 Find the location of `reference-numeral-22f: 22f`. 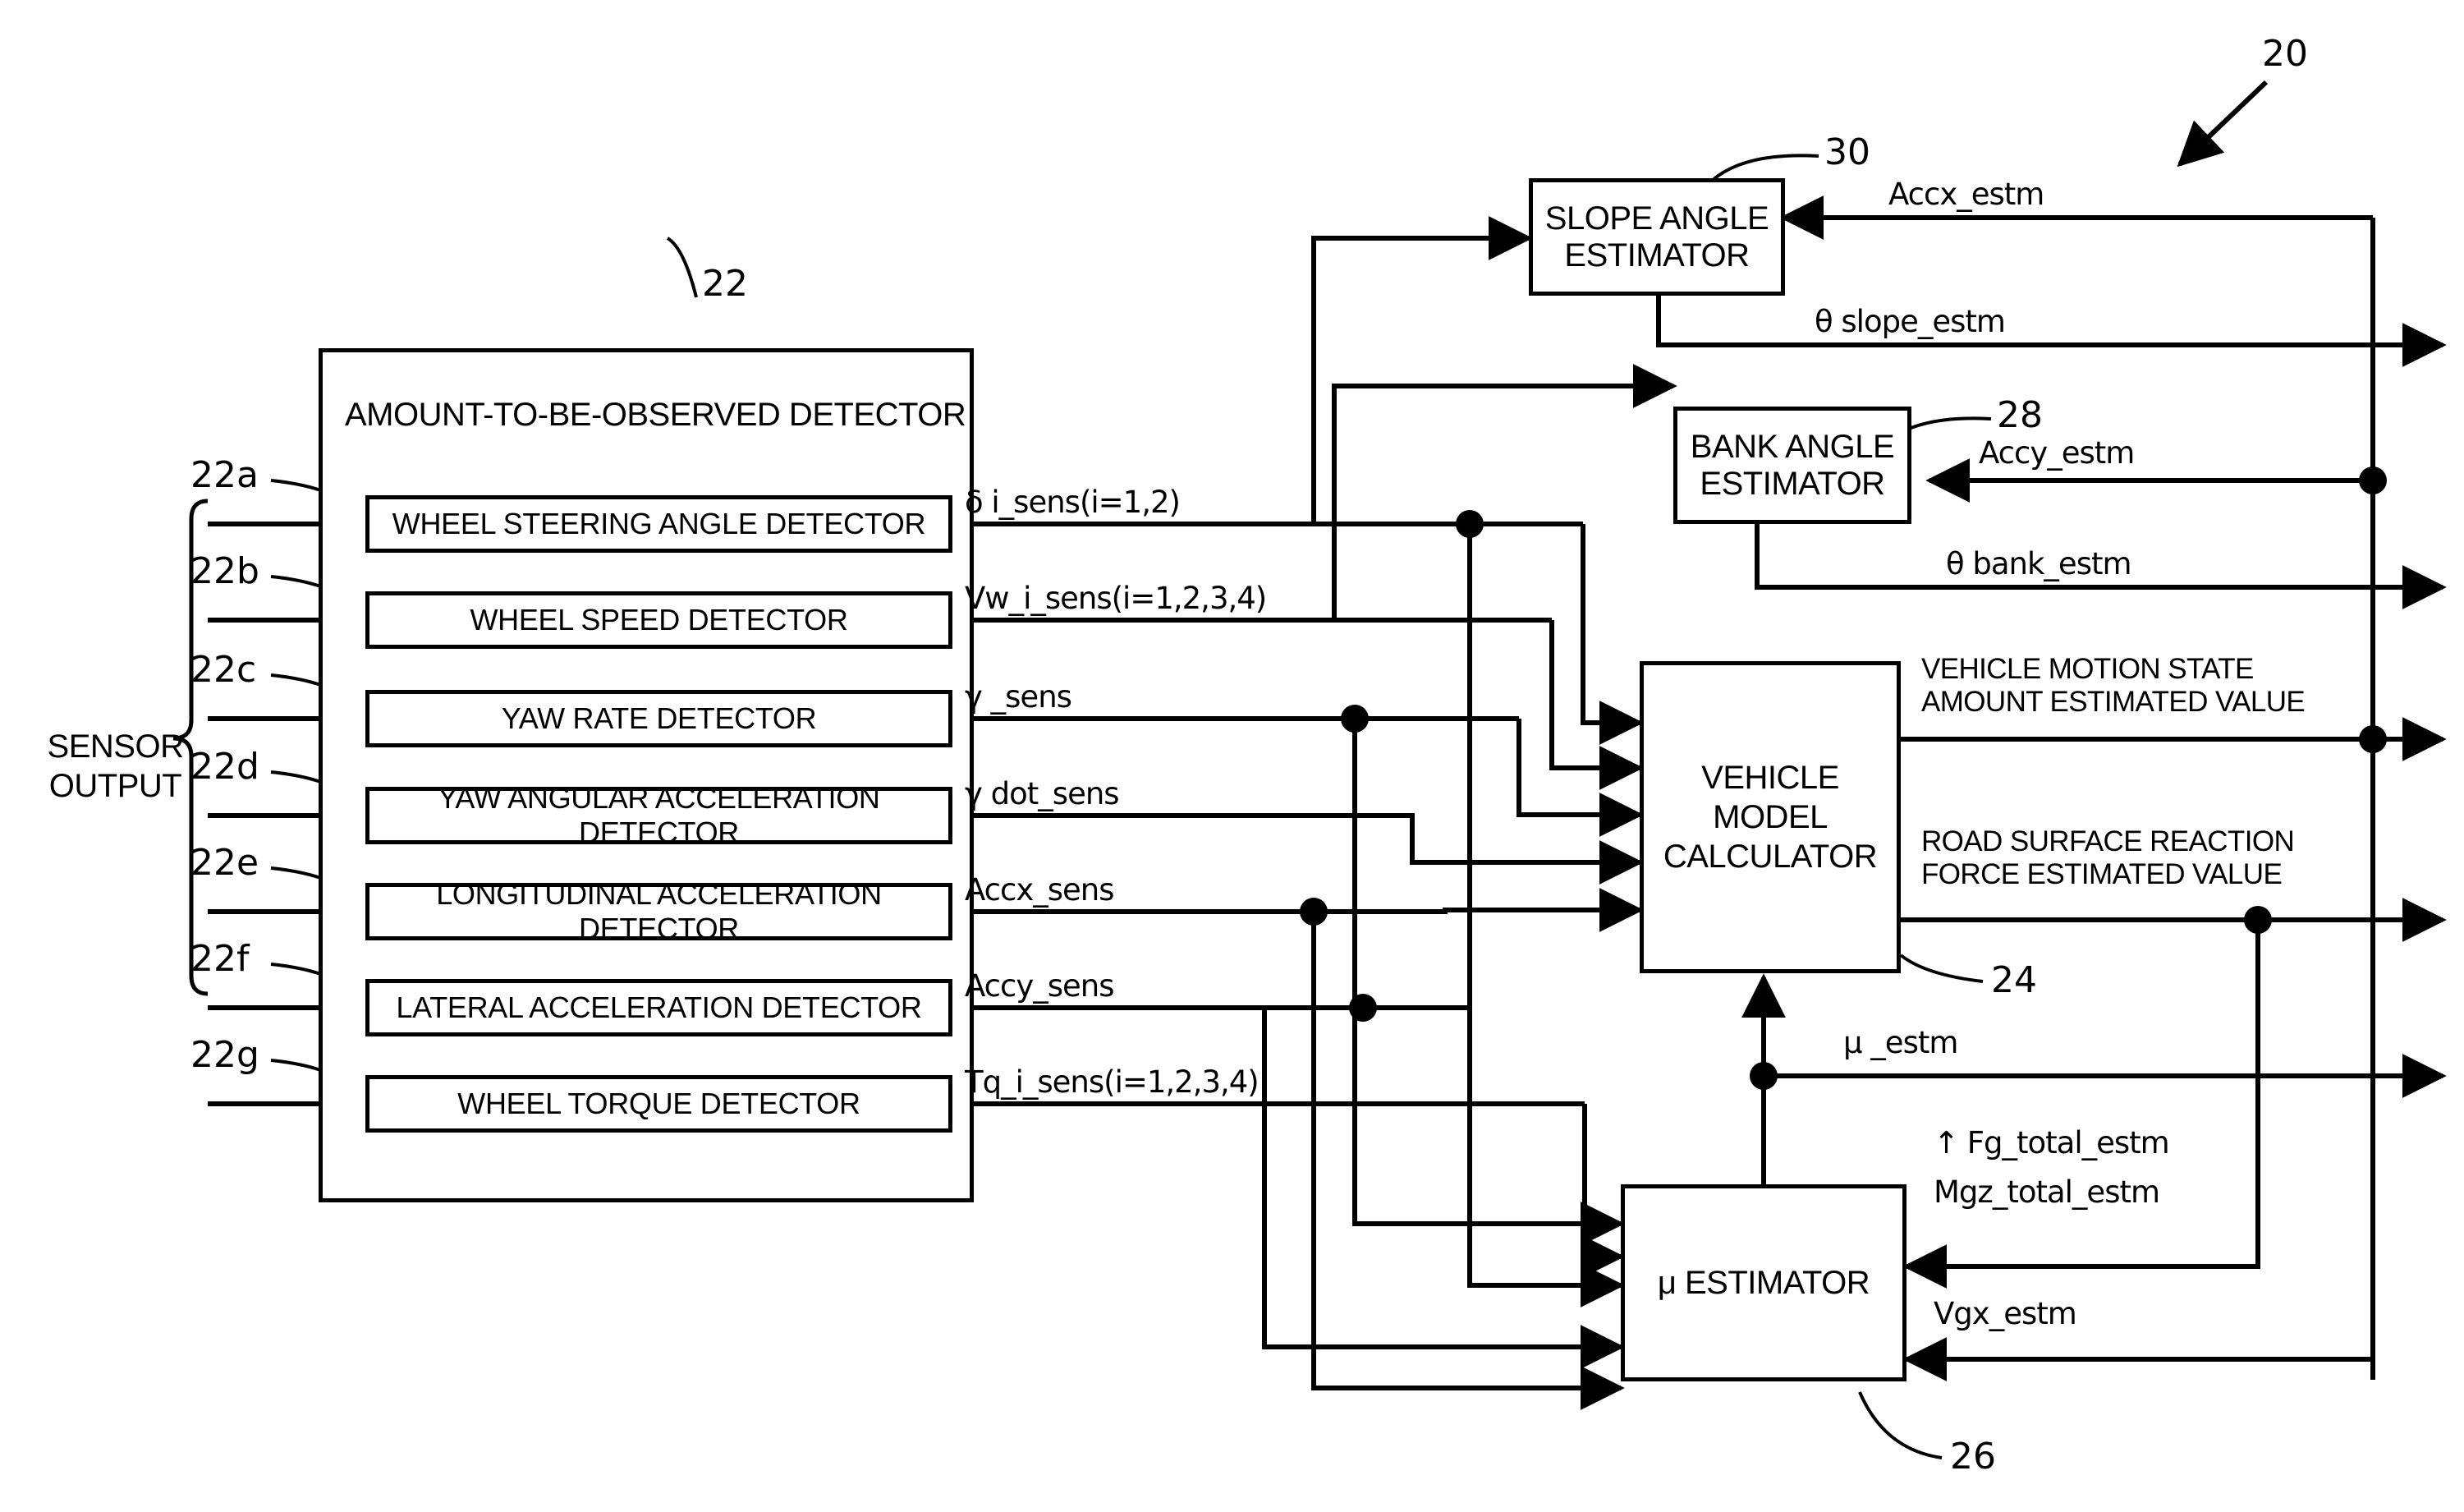

reference-numeral-22f: 22f is located at coordinates (220, 959).